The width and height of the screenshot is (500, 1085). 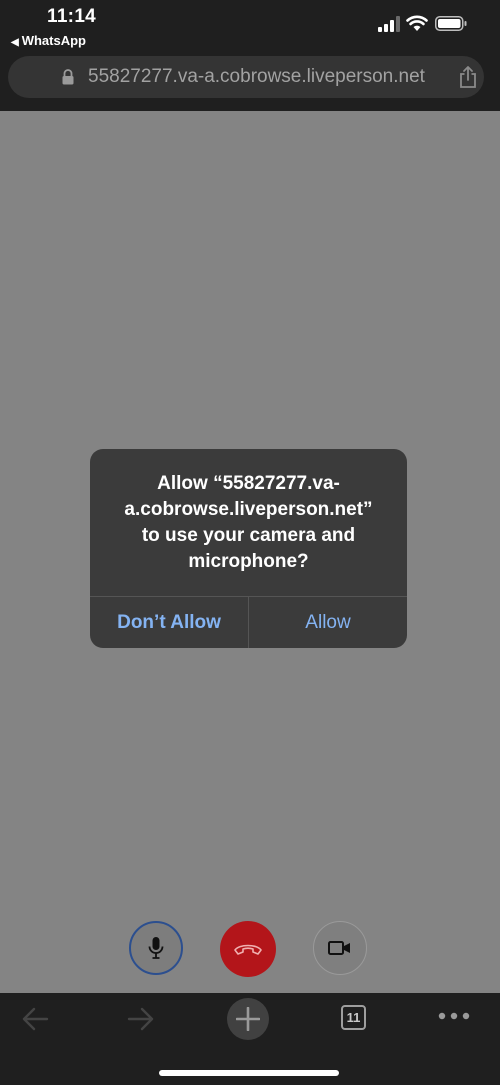 I want to click on address-bar: 55827277.va-a.cobrowse.liveperson.net, so click(x=246, y=77).